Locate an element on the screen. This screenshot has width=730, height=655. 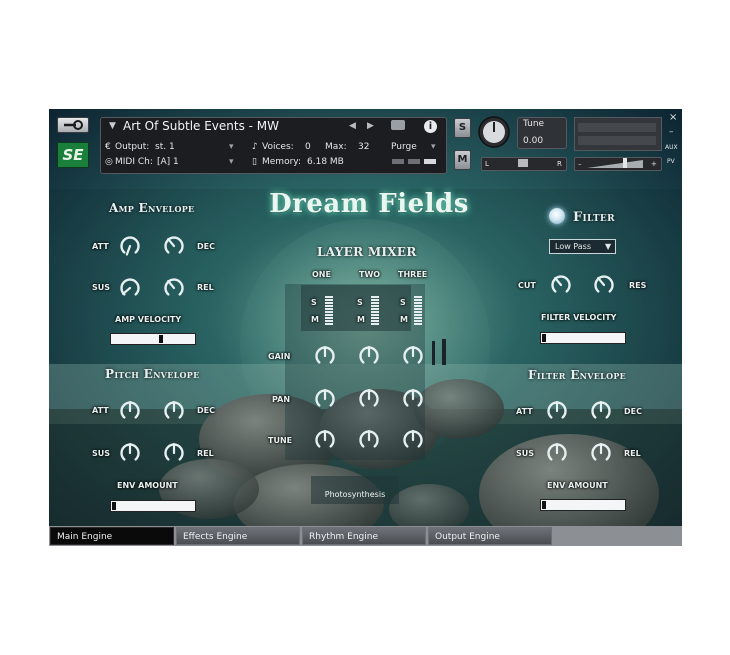
midi-channel-value: [A] 1 is located at coordinates (168, 162).